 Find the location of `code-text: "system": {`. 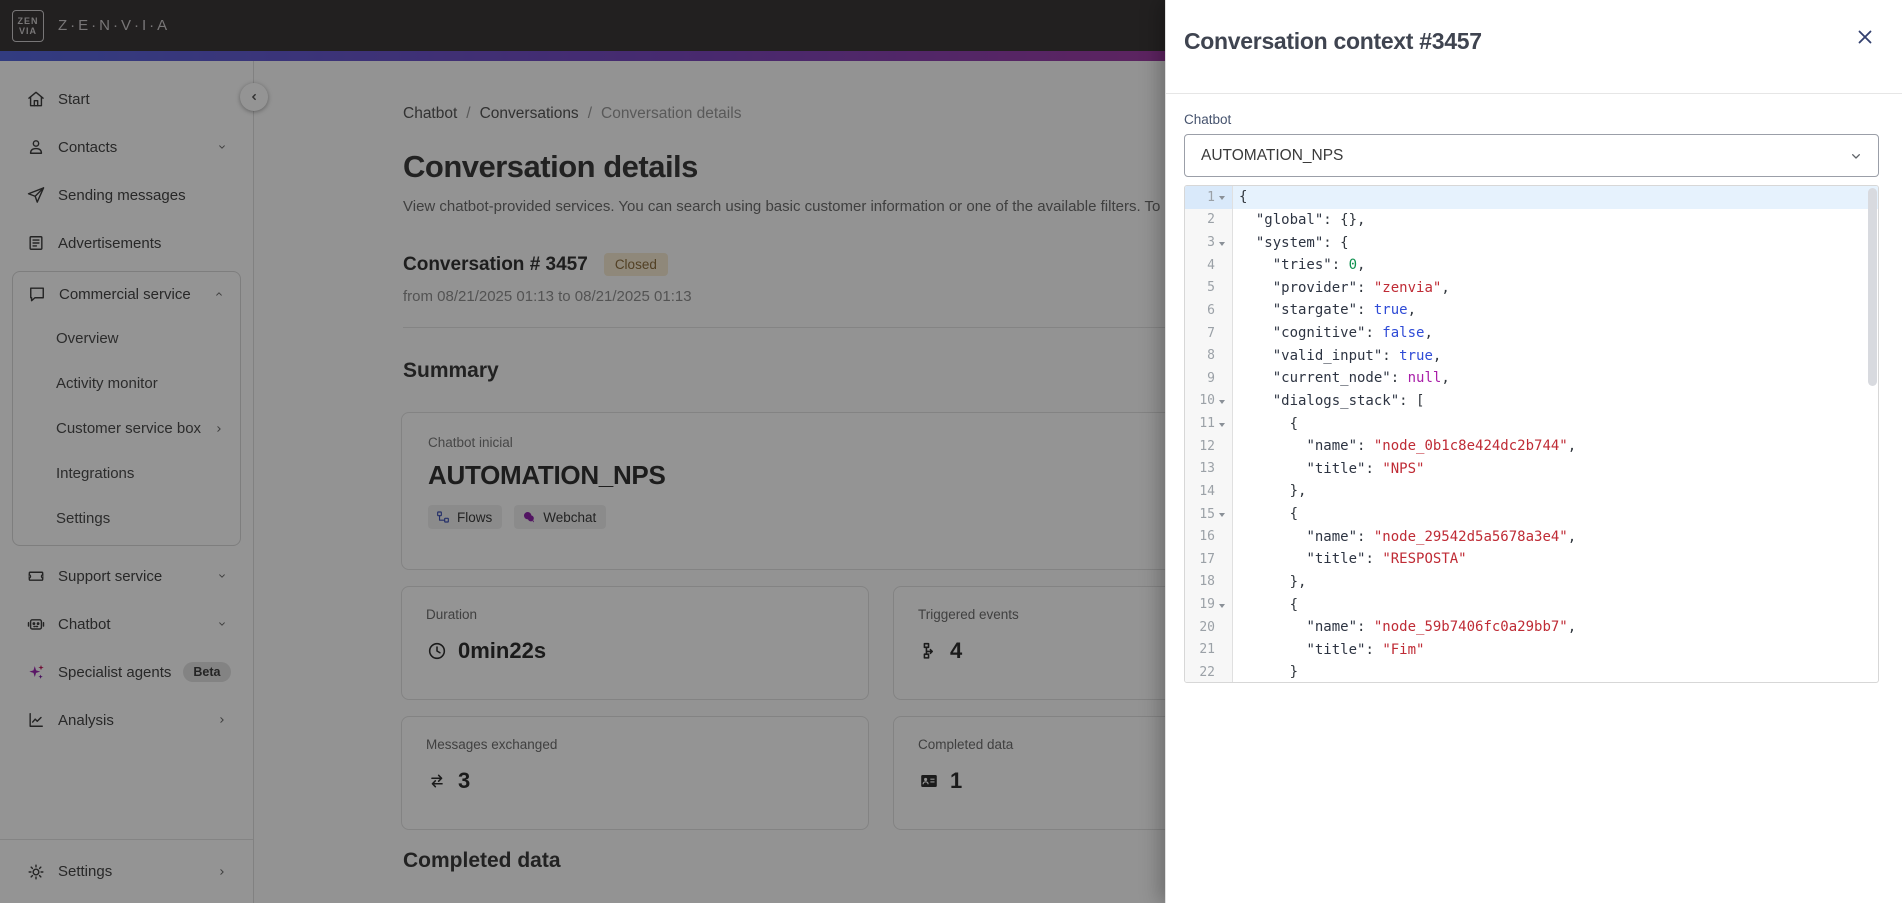

code-text: "system": { is located at coordinates (1302, 242).